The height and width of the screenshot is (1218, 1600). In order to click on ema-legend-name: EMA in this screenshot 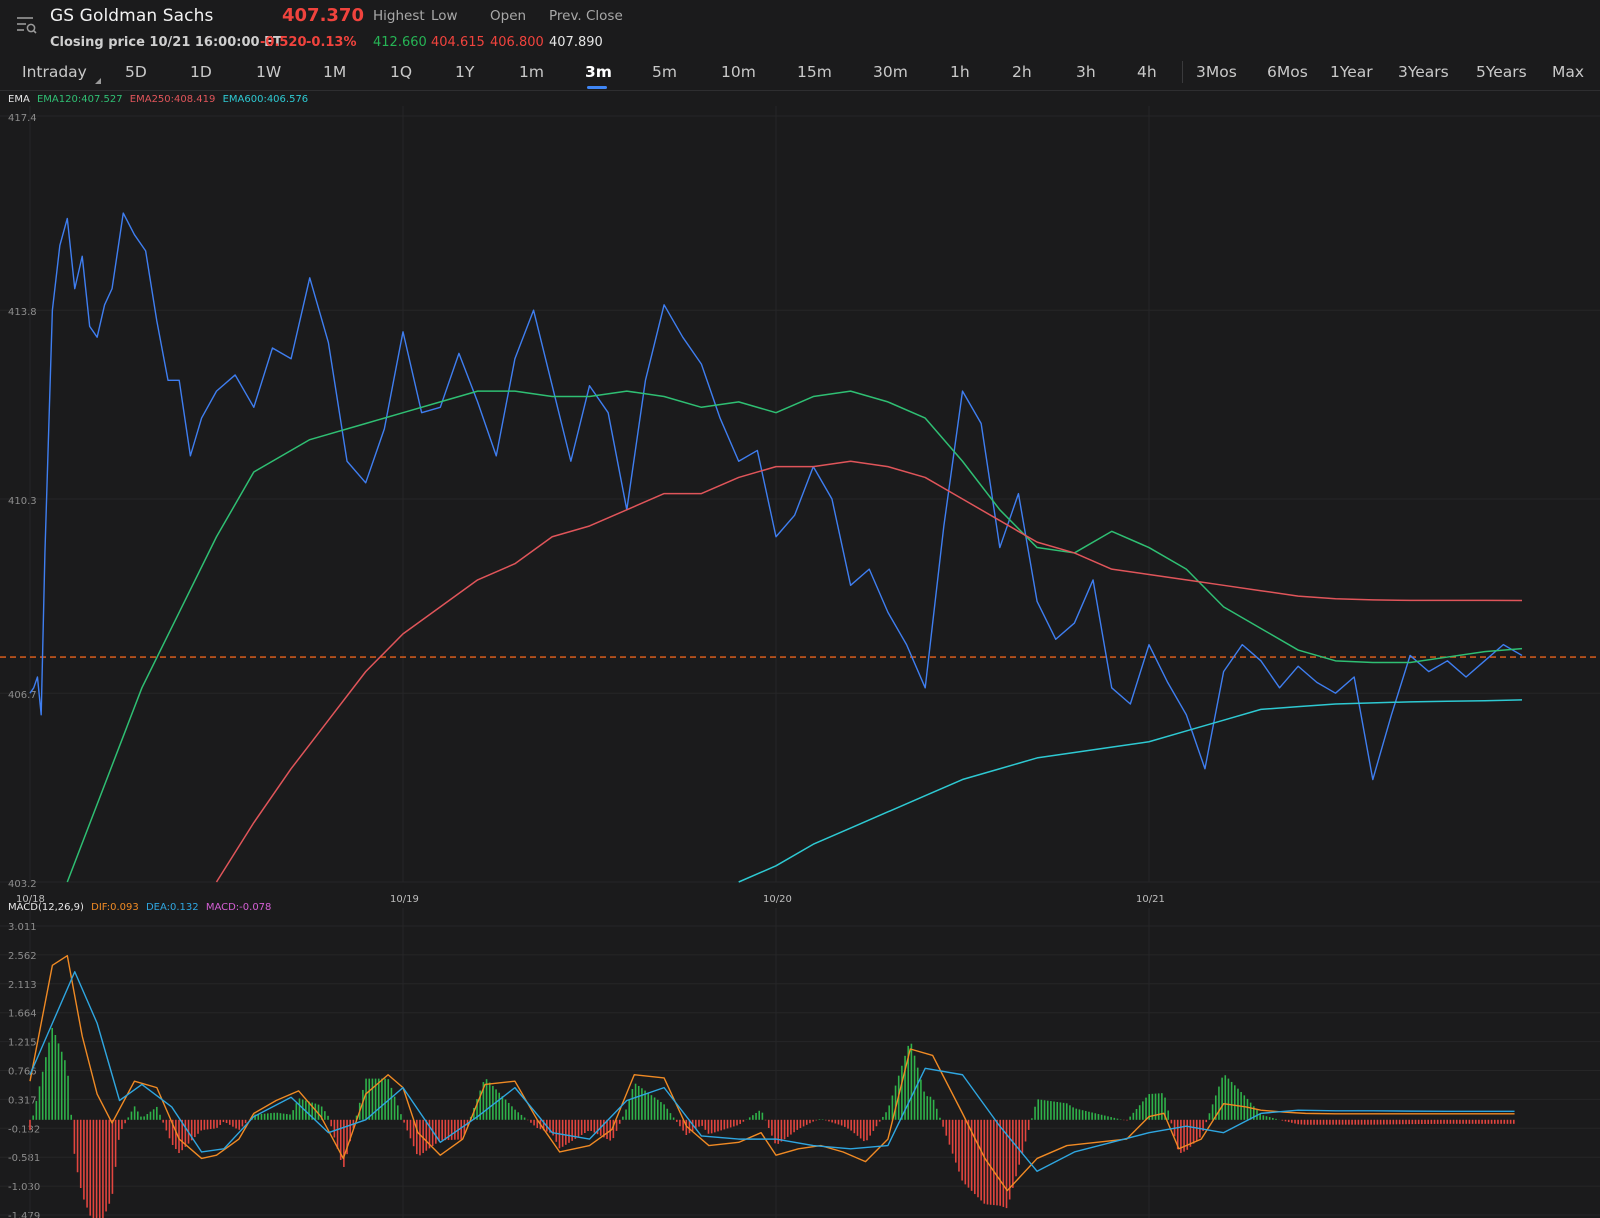, I will do `click(19, 99)`.